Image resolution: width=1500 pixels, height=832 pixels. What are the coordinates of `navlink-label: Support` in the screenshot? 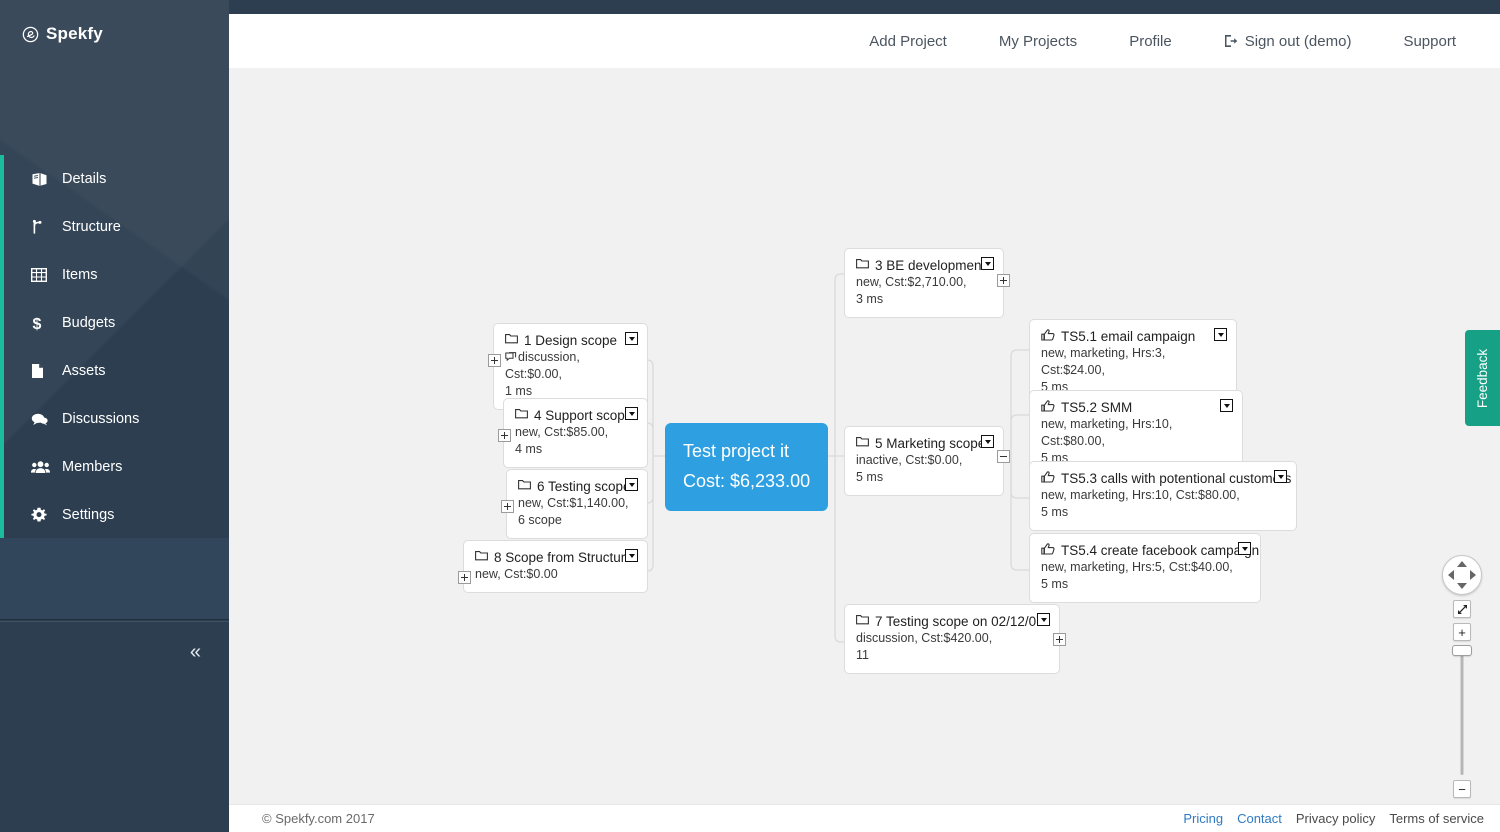 It's located at (1429, 41).